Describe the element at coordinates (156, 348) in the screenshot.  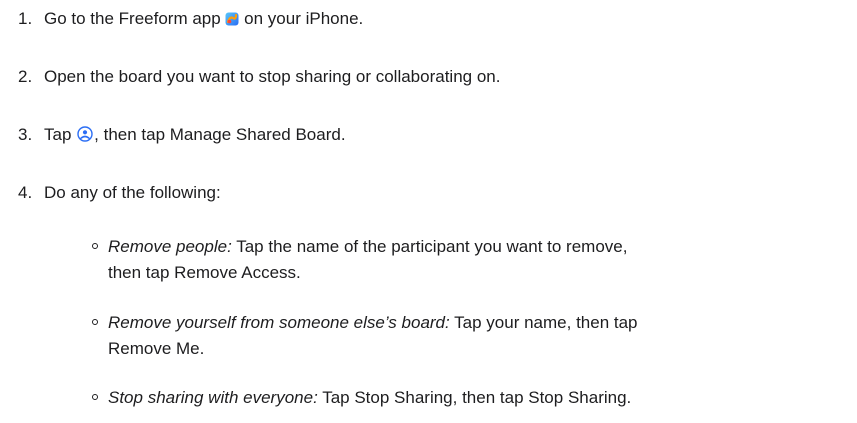
I see `option-text-cont: Remove Me.` at that location.